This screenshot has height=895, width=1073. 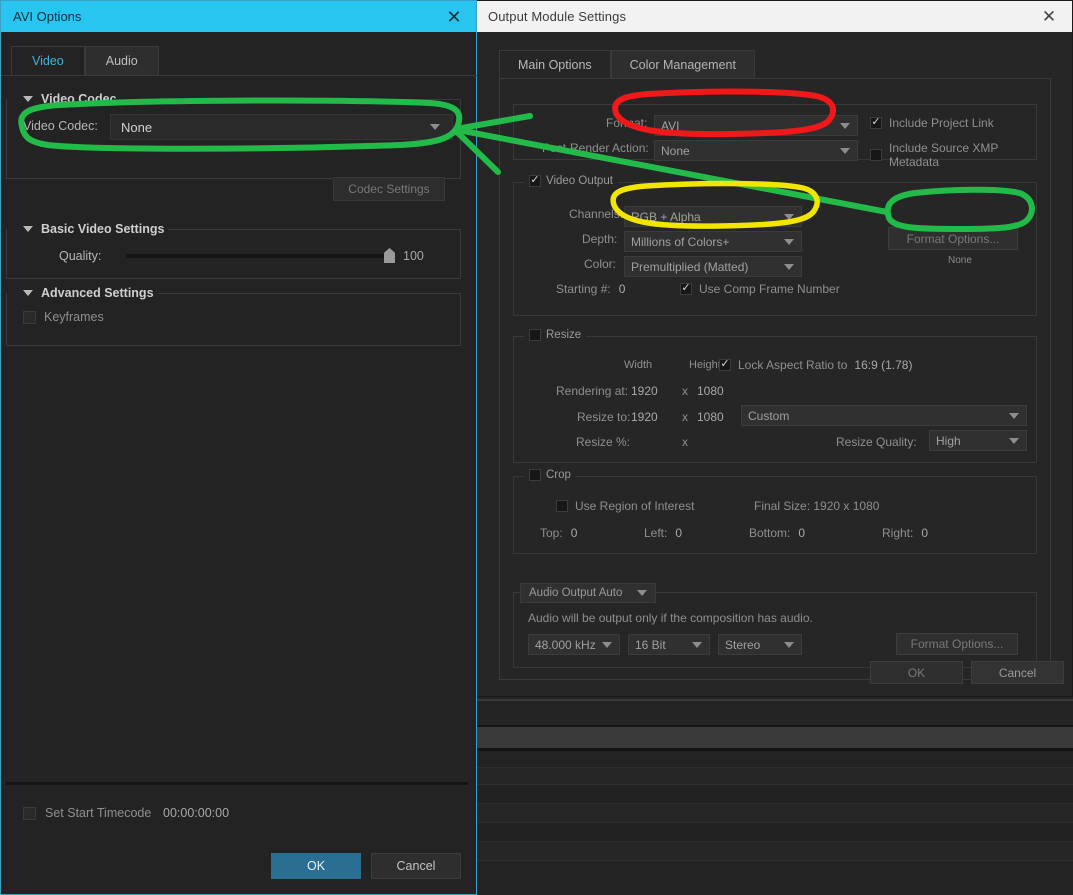 What do you see at coordinates (416, 866) in the screenshot?
I see `avi-cancel-button: Cancel` at bounding box center [416, 866].